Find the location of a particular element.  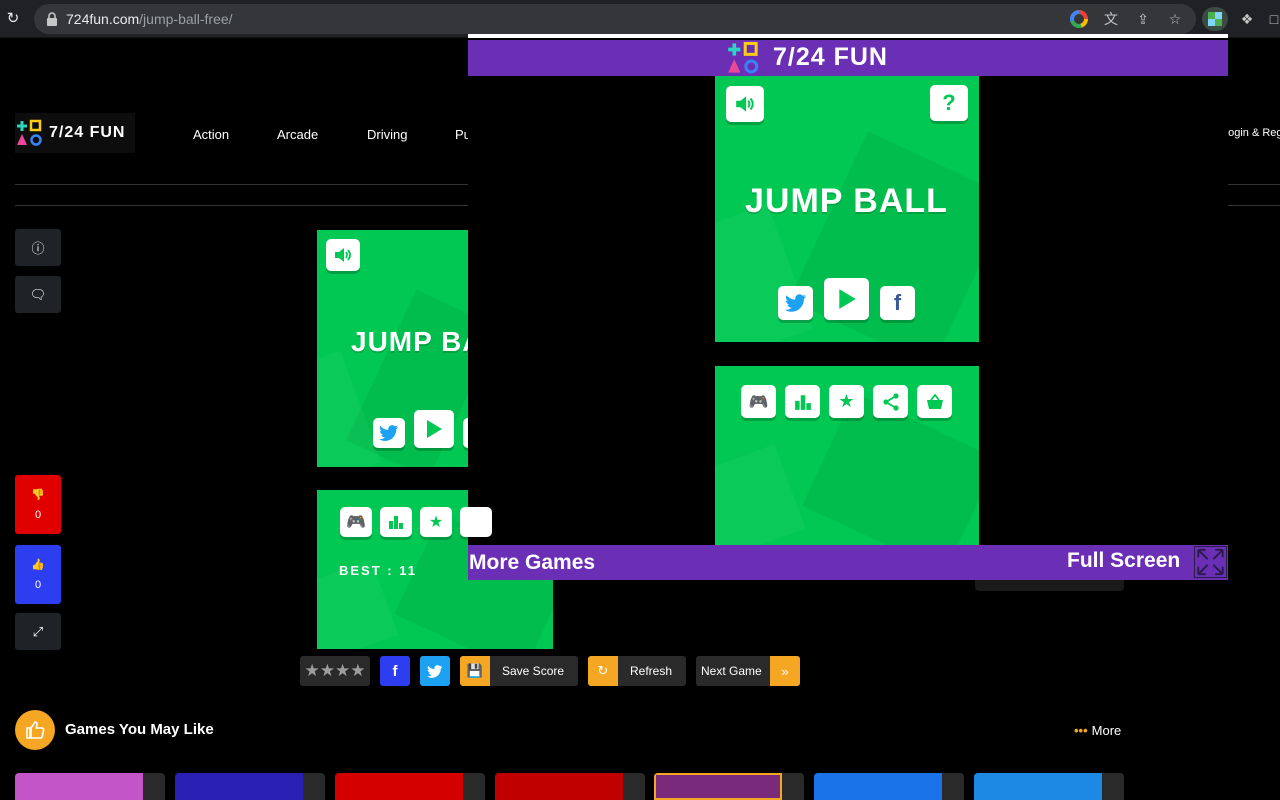

like-count: 0 is located at coordinates (38, 585).